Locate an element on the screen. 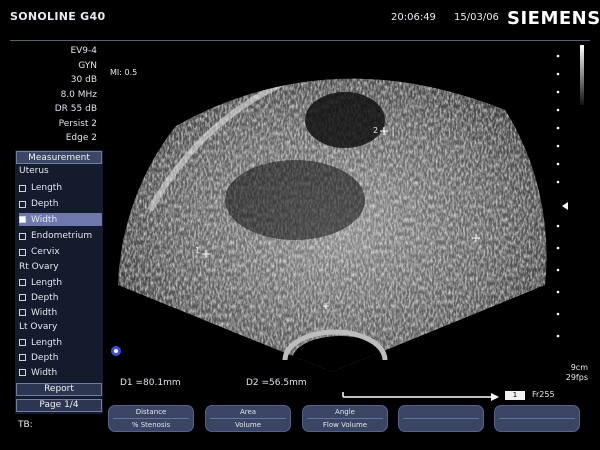 The width and height of the screenshot is (600, 450). softkey-top-label: Distance is located at coordinates (151, 412).